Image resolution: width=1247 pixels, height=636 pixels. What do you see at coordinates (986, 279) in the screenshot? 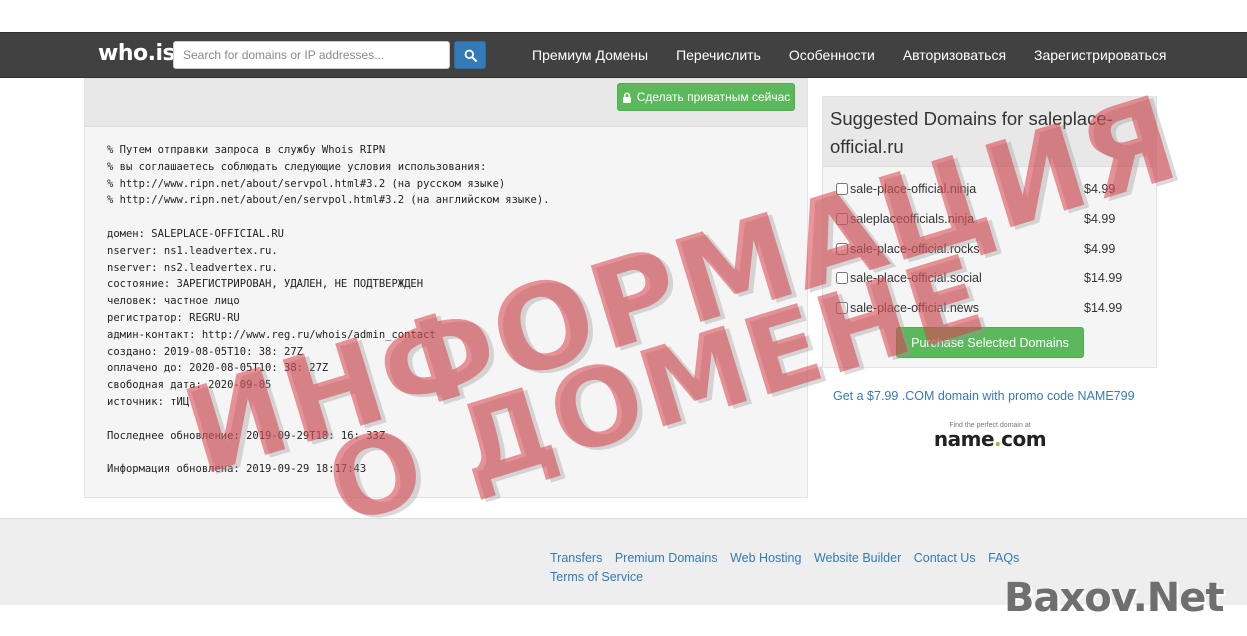
I see `domain-option: sale-place-official.social $14.99` at bounding box center [986, 279].